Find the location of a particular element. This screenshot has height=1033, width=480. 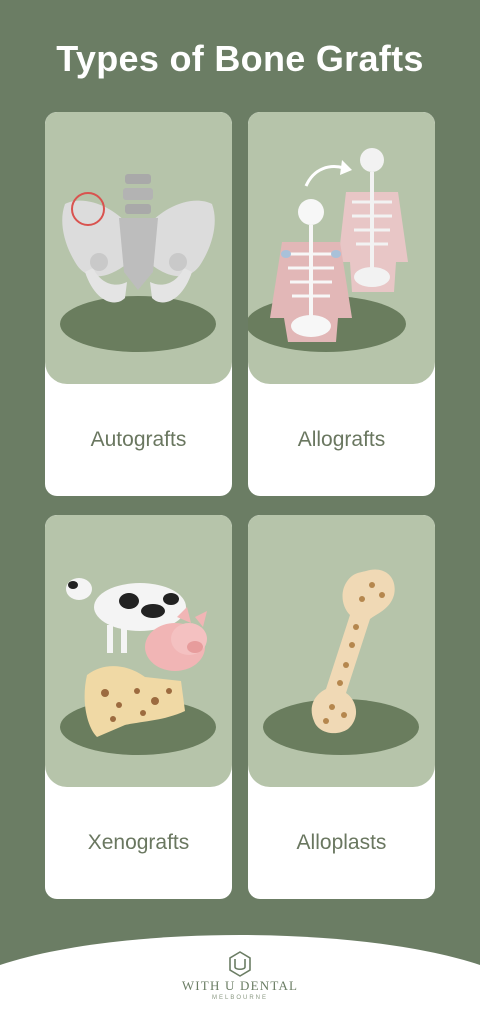

autografts-card: Autografts is located at coordinates (138, 304).